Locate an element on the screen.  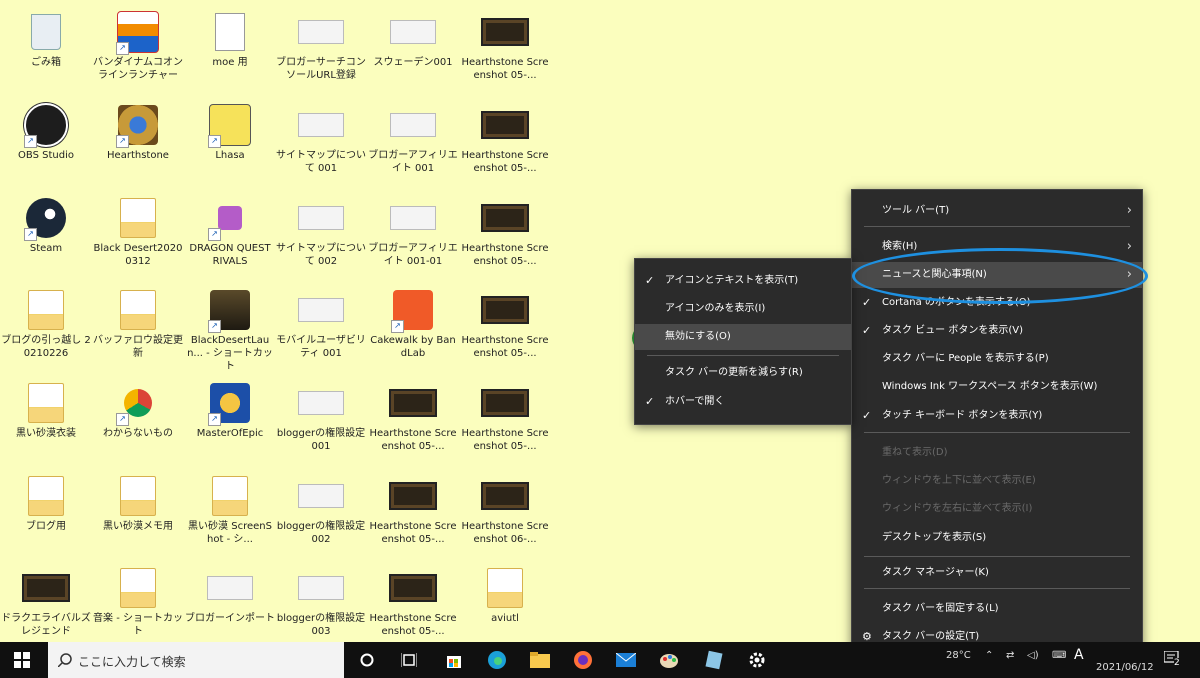
submenu-item: ✓ ホバーで開く is located at coordinates (743, 402).